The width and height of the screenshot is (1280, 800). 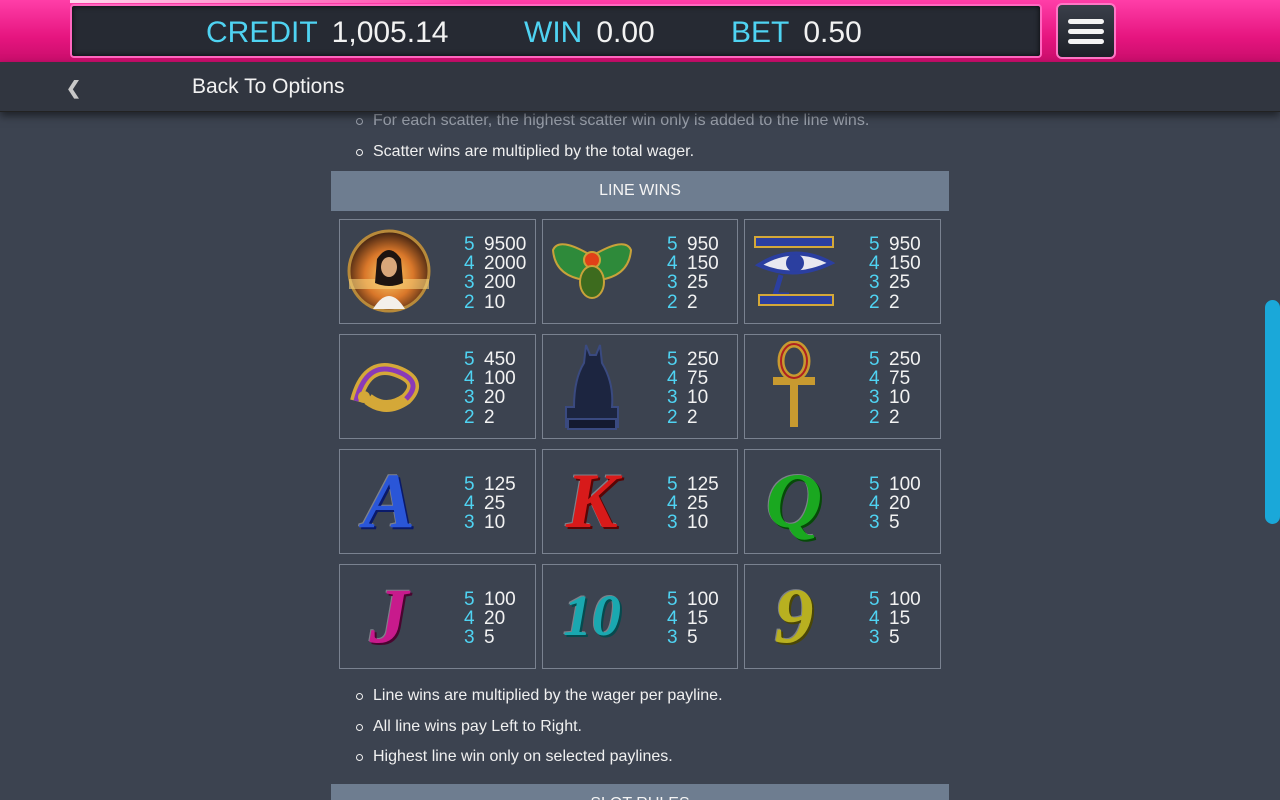 I want to click on bet-label: BET, so click(x=760, y=32).